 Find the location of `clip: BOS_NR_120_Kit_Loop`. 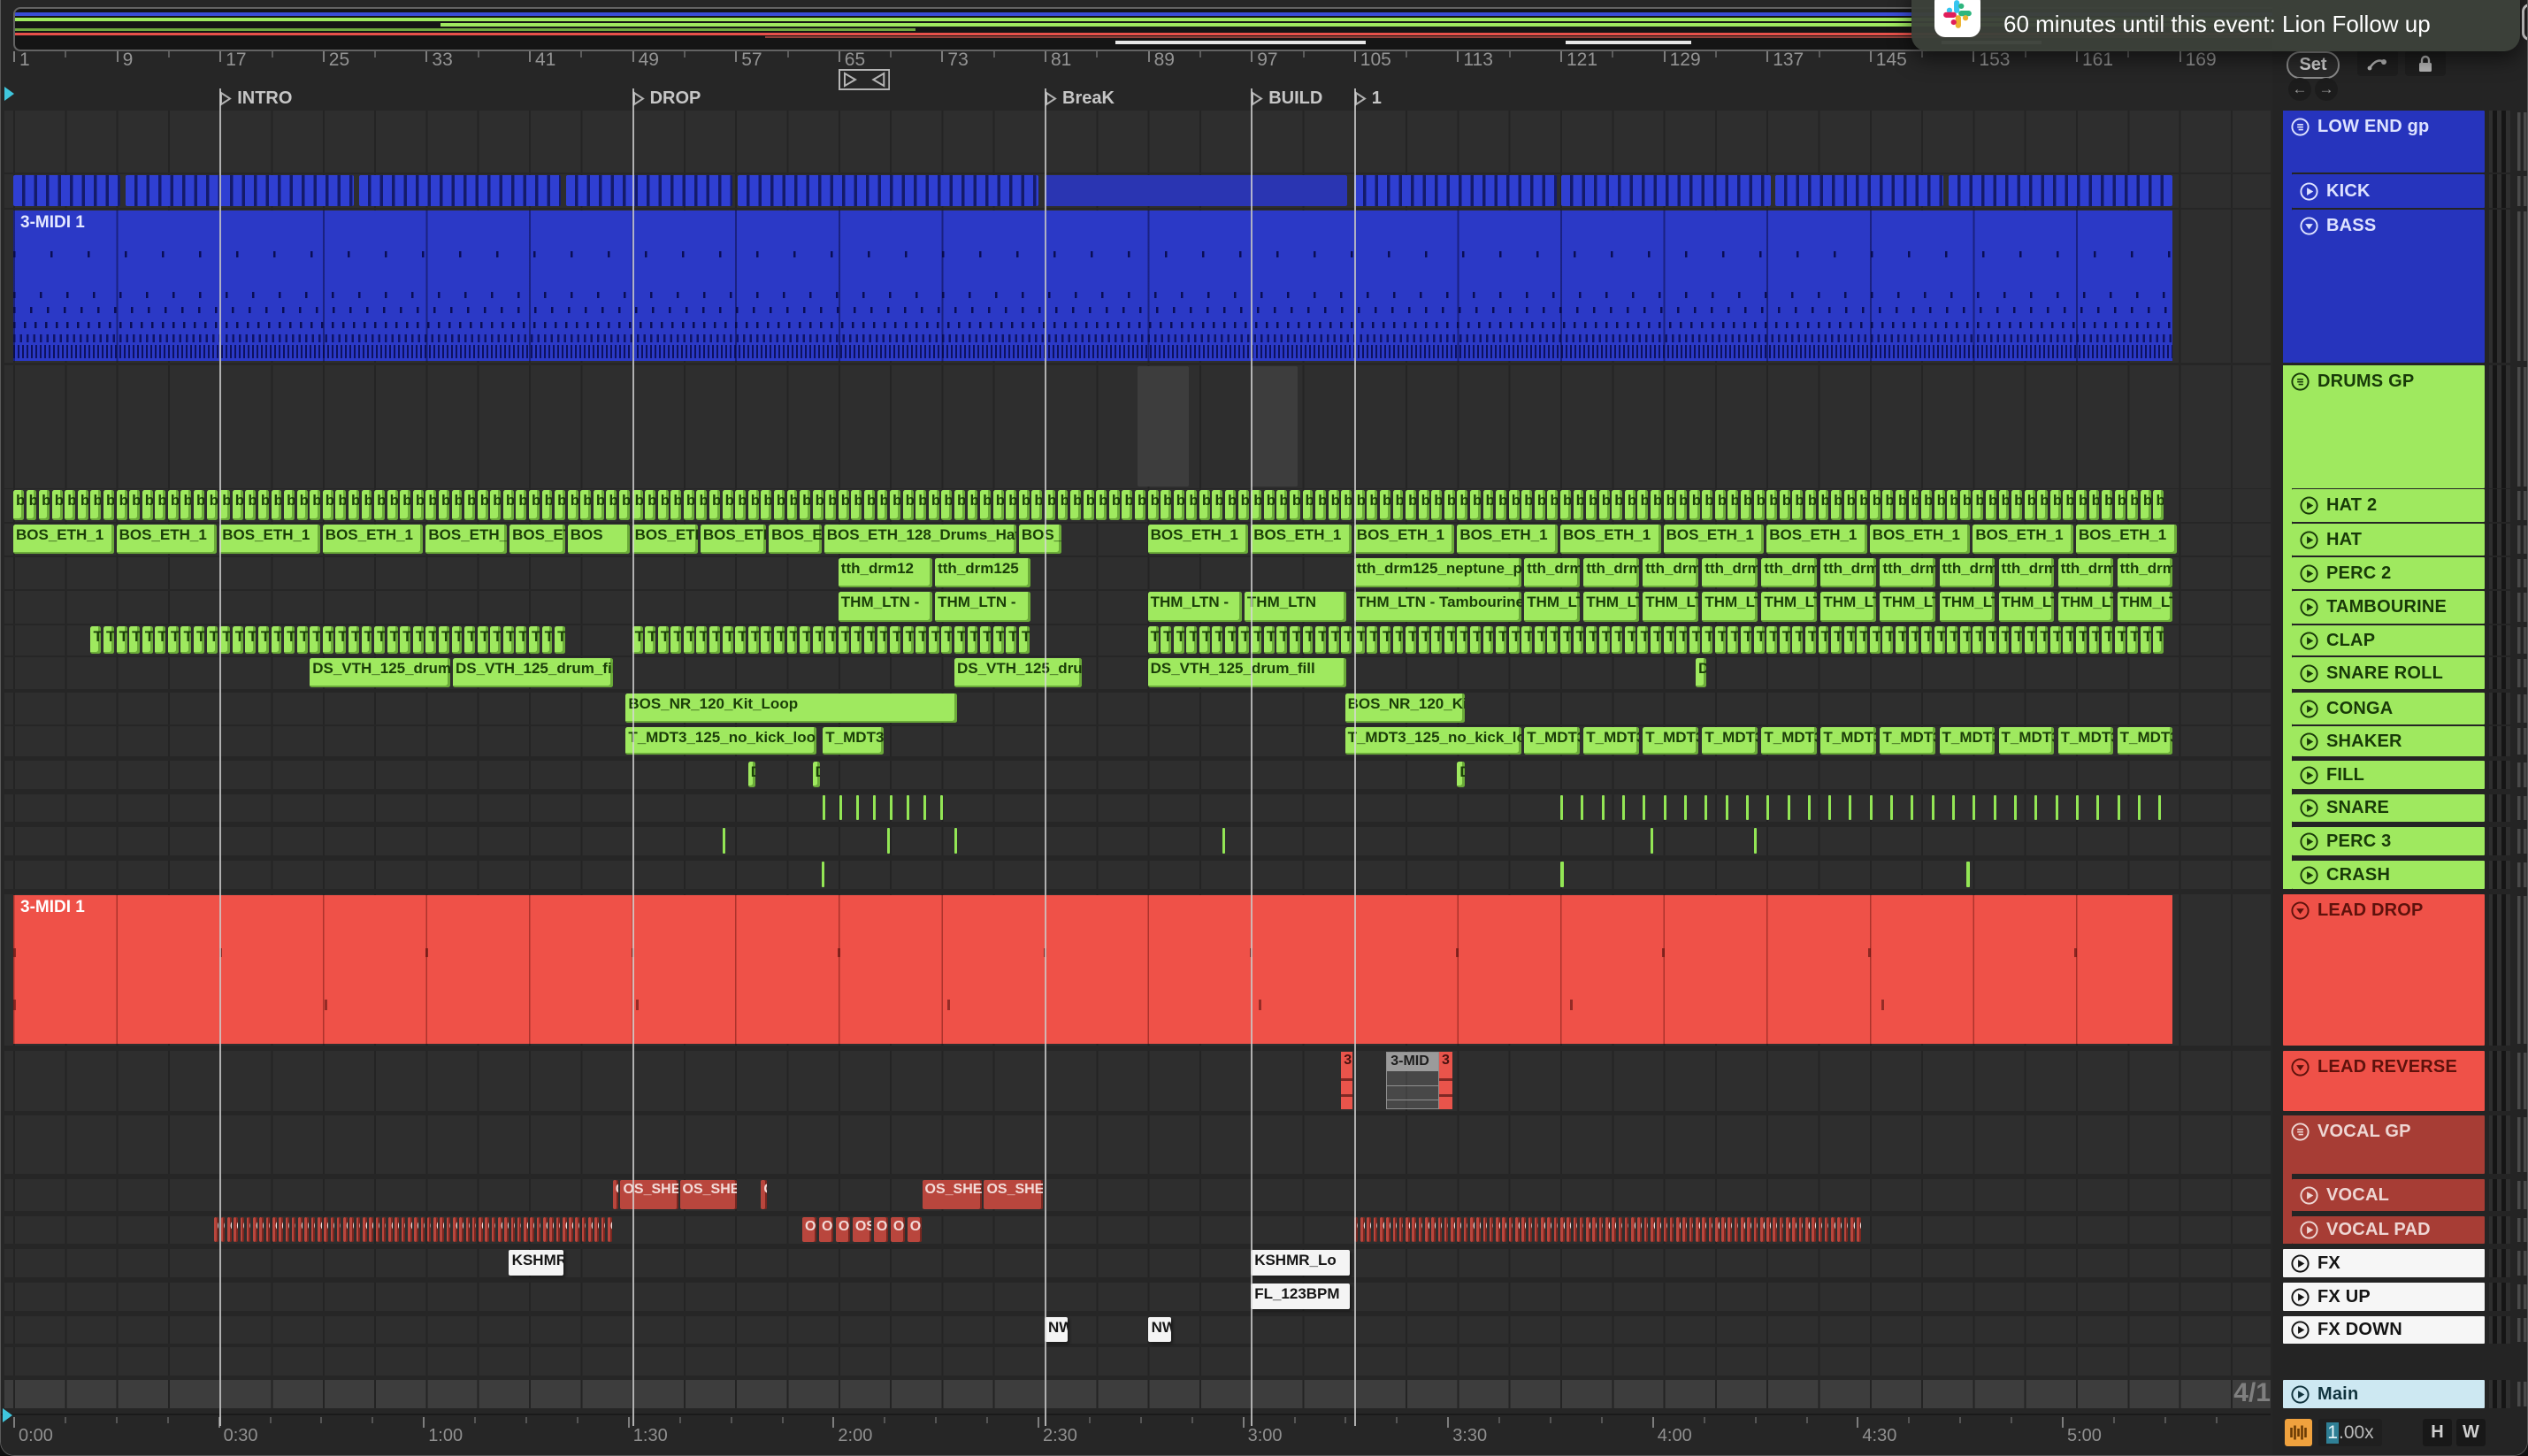

clip: BOS_NR_120_Kit_Loop is located at coordinates (1405, 708).